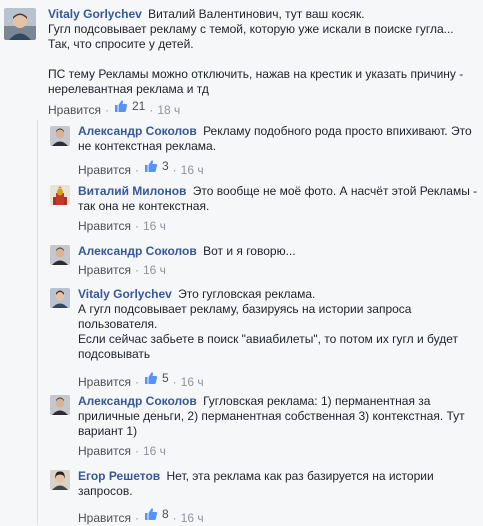  I want to click on reactions-count: 3, so click(156, 166).